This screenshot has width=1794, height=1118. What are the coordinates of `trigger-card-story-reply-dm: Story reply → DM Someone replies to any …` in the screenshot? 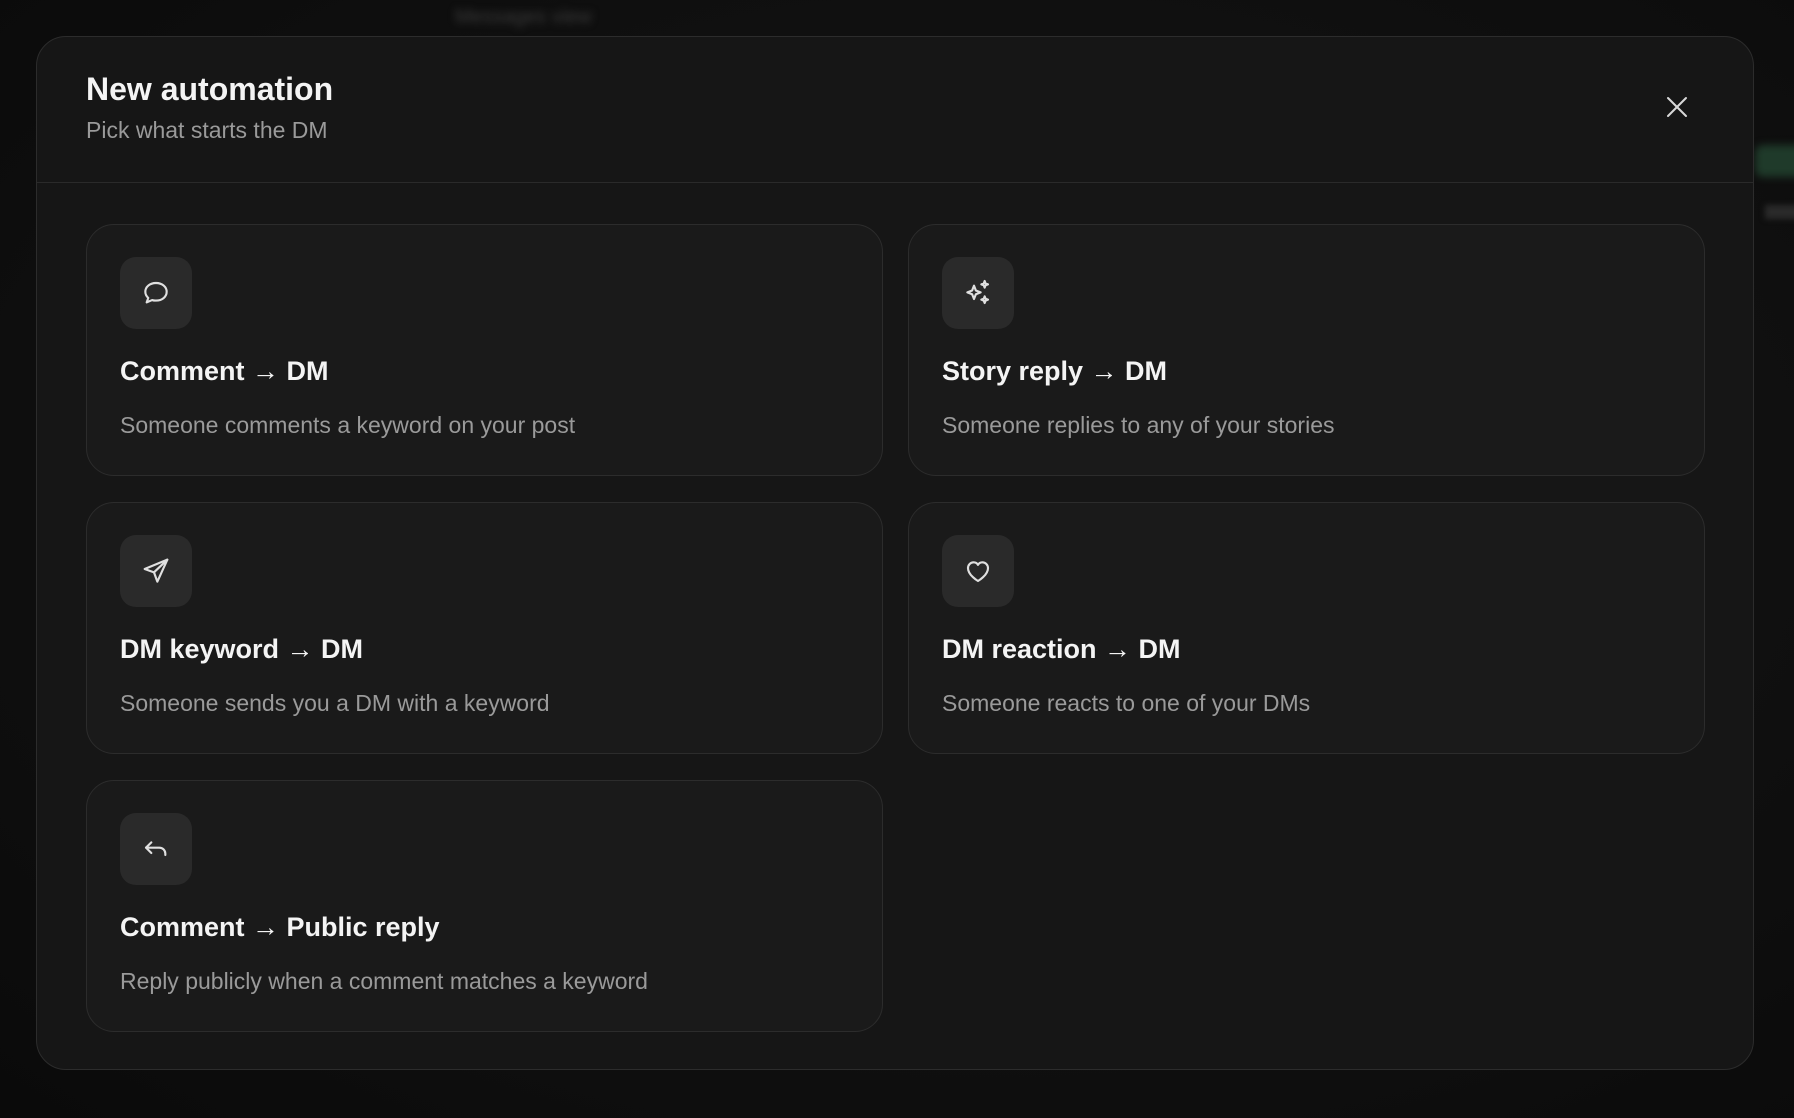 It's located at (1306, 350).